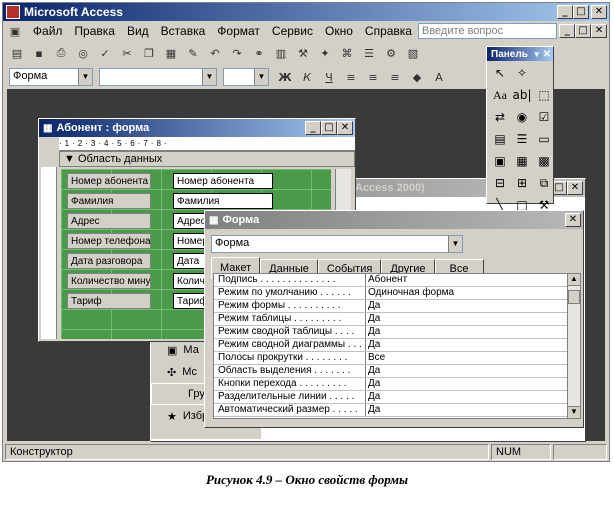  What do you see at coordinates (337, 244) in the screenshot?
I see `properties-object-selector: Форма ▼` at bounding box center [337, 244].